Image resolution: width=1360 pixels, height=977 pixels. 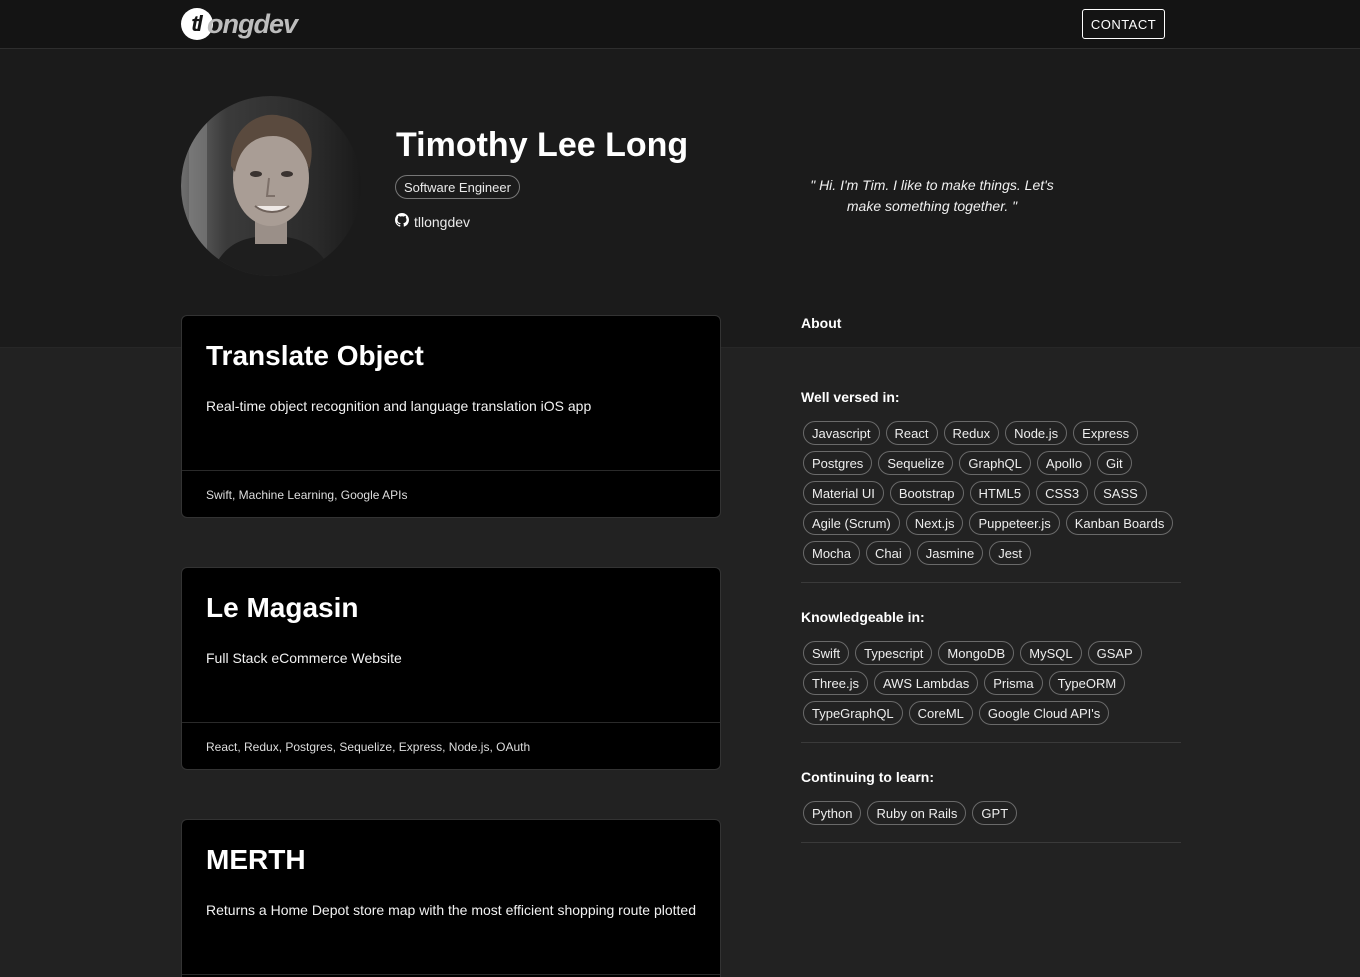 I want to click on skill-chip: Git, so click(x=1114, y=463).